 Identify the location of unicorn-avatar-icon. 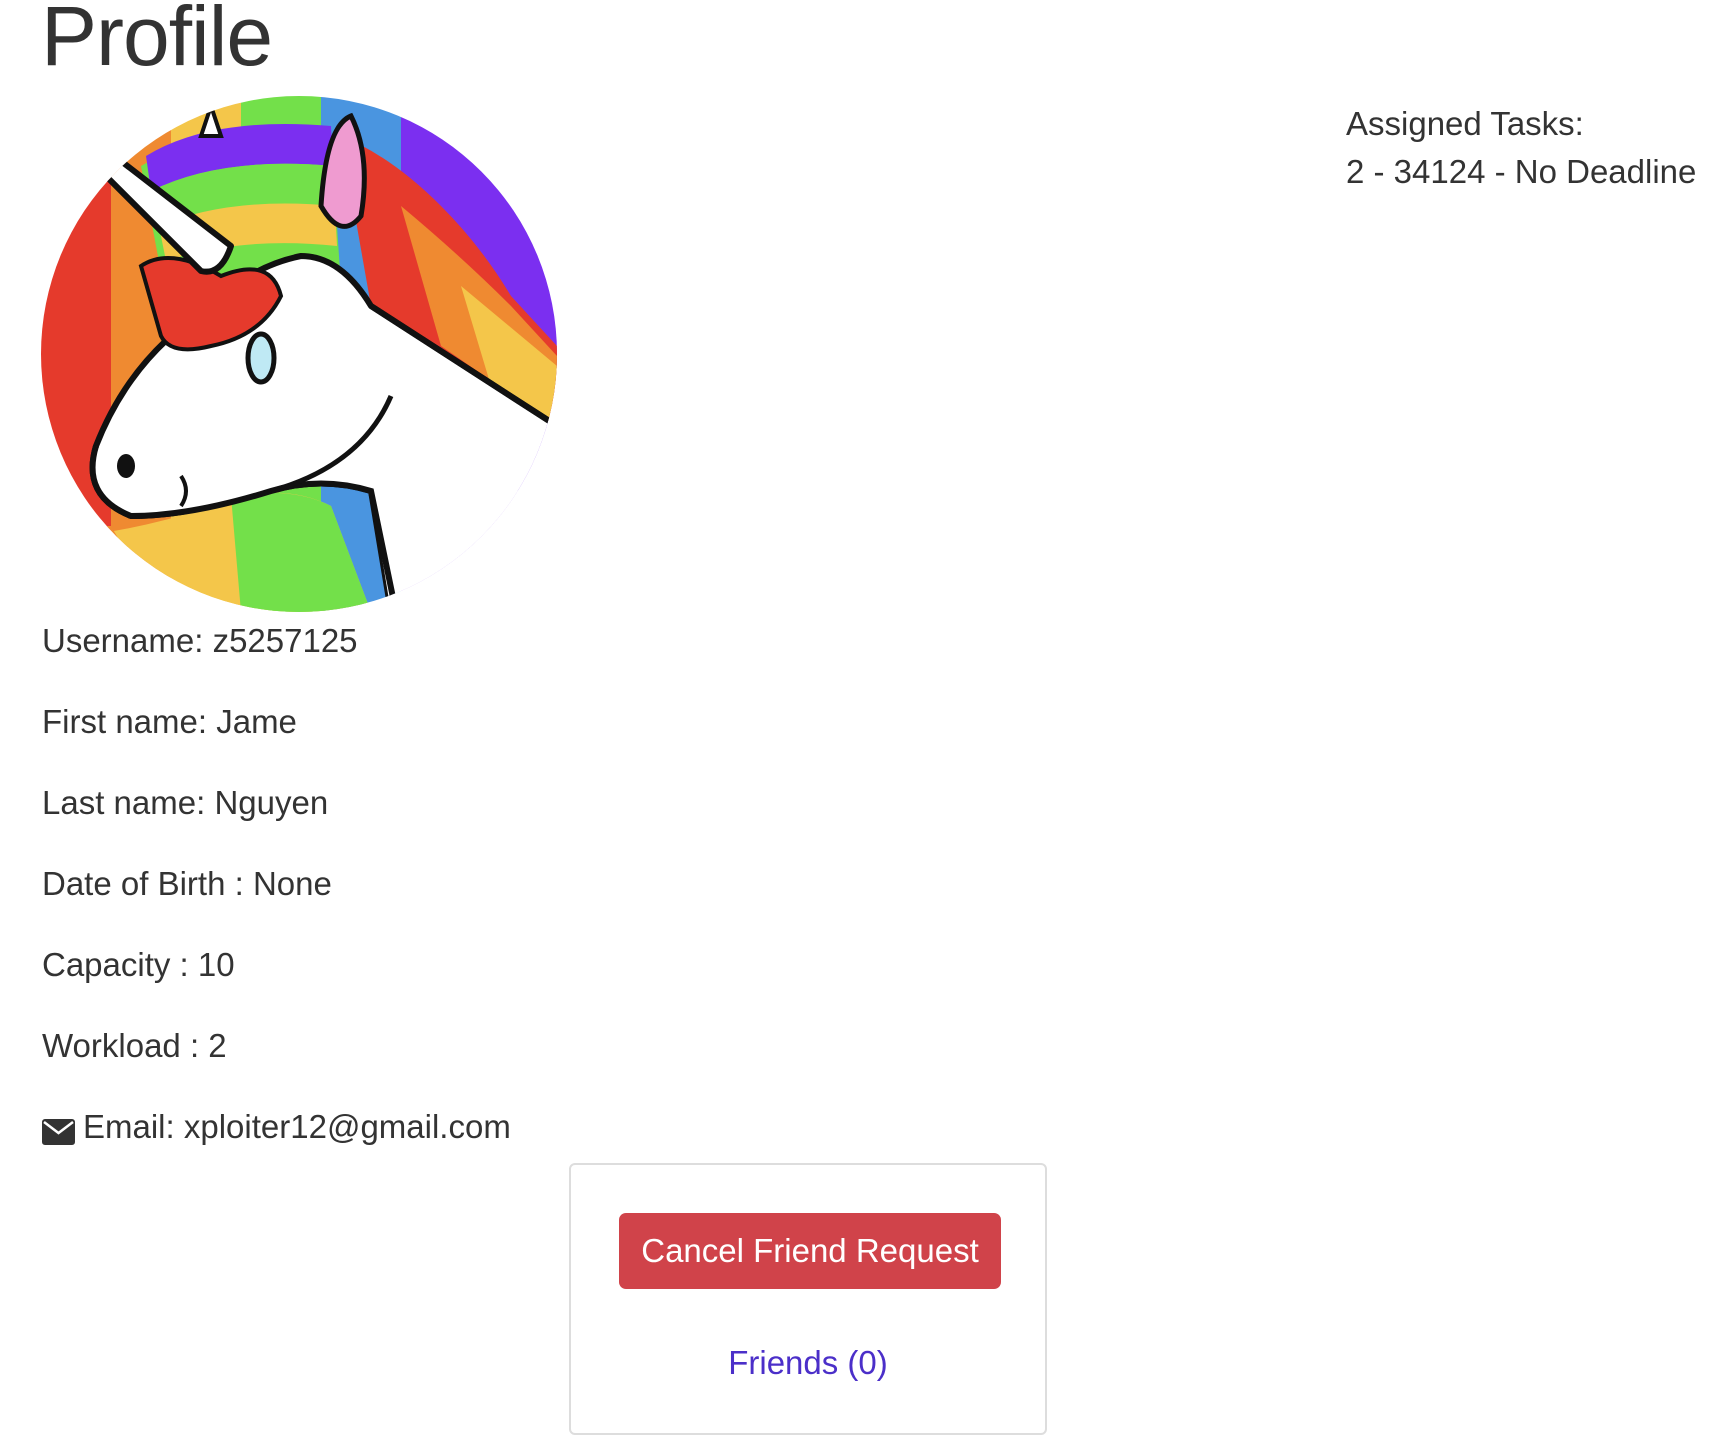
(299, 354).